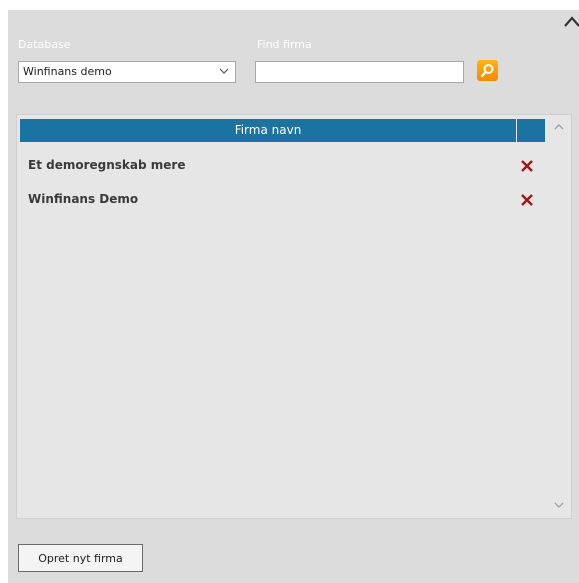 This screenshot has width=579, height=583. I want to click on scroll-down-icon, so click(559, 505).